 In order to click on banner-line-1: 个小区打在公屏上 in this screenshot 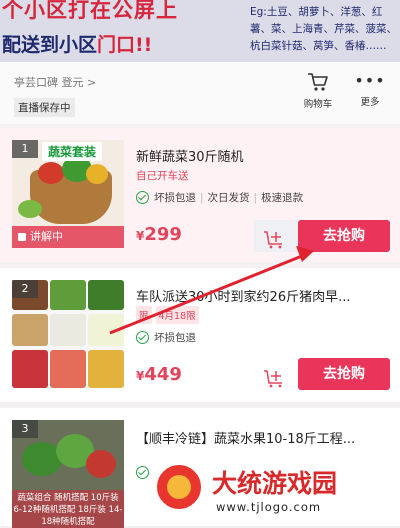, I will do `click(90, 11)`.